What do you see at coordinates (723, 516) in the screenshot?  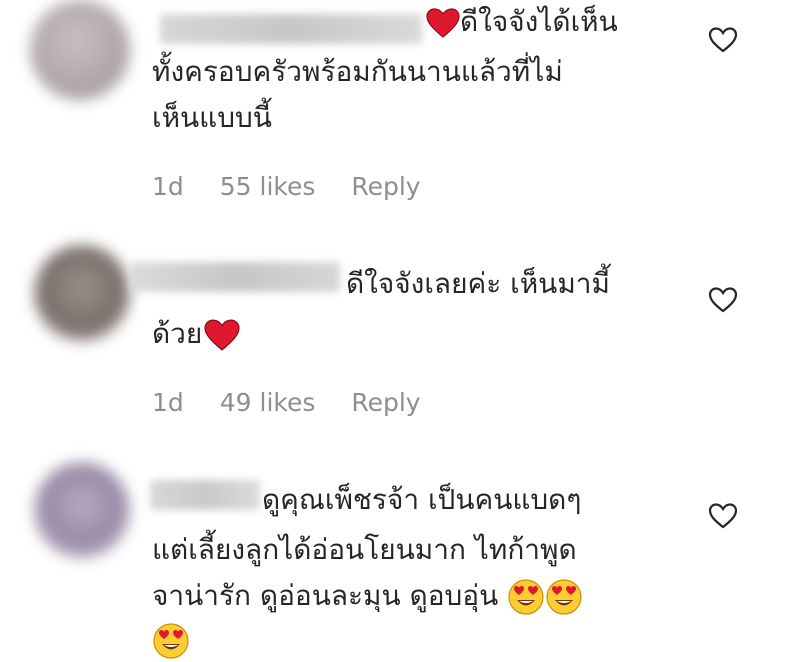 I see `heart-outline-icon` at bounding box center [723, 516].